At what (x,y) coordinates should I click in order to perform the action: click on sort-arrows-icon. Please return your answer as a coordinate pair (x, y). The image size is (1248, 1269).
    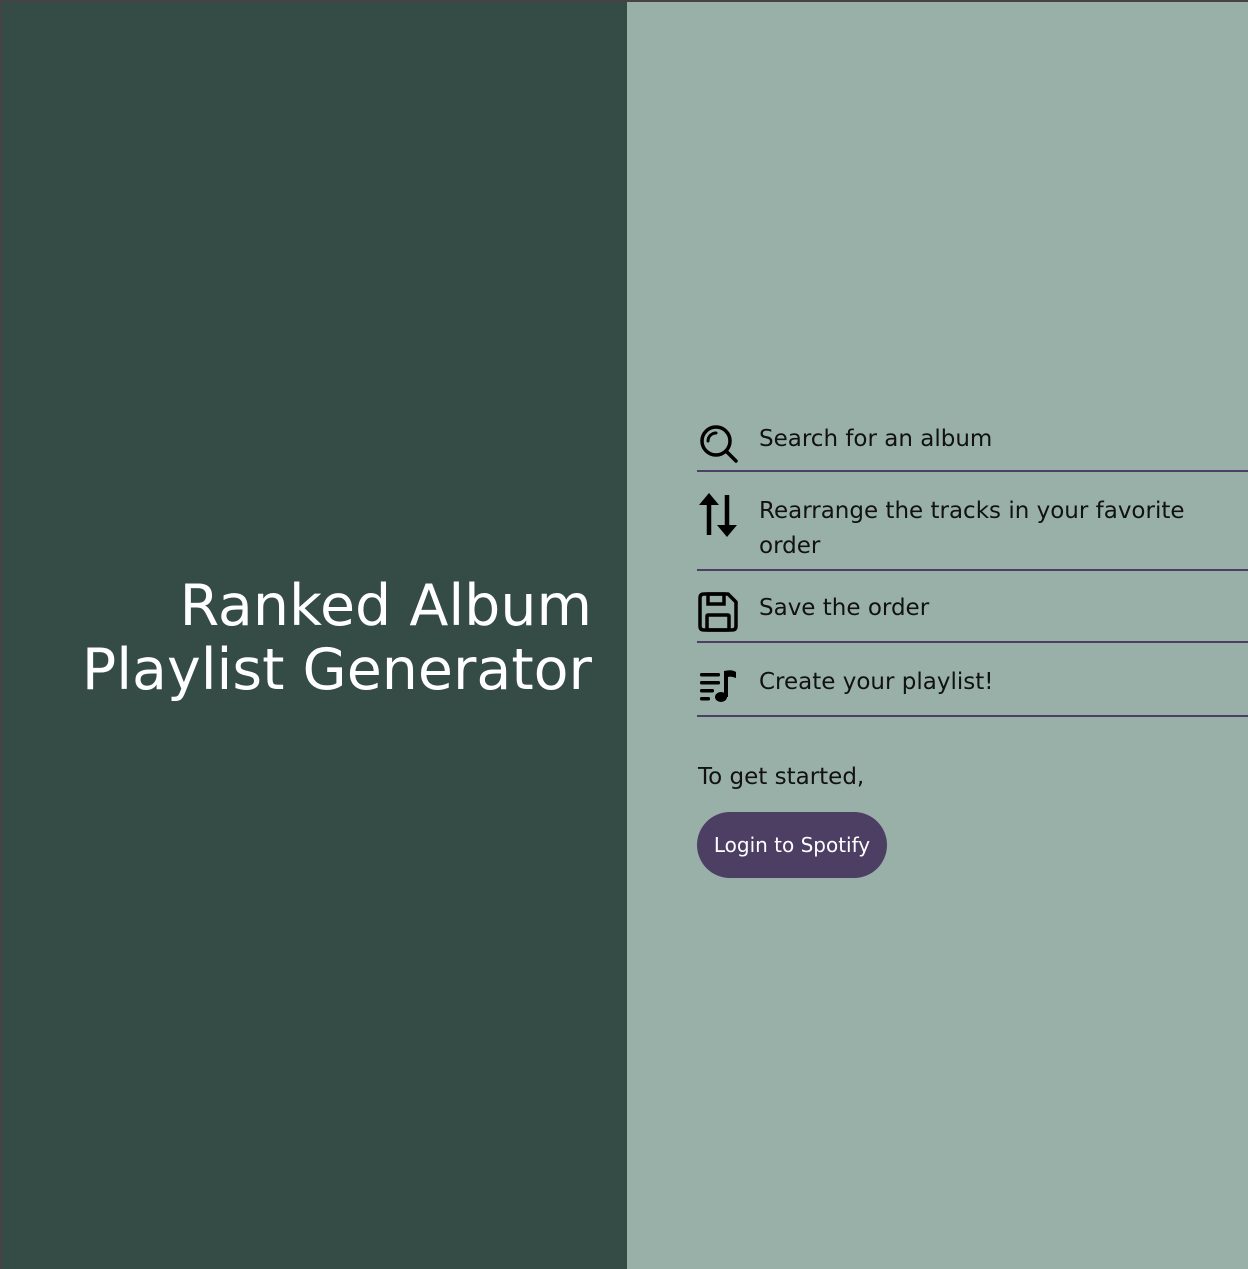
    Looking at the image, I should click on (718, 515).